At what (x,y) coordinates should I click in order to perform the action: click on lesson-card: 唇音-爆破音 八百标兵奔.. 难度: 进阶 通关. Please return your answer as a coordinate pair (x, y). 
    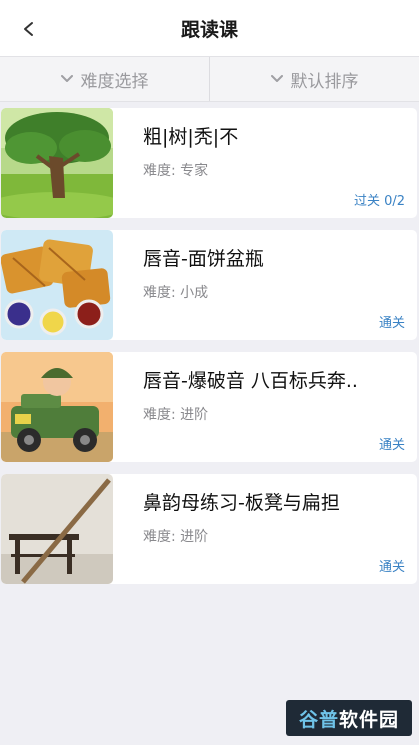
    Looking at the image, I should click on (209, 407).